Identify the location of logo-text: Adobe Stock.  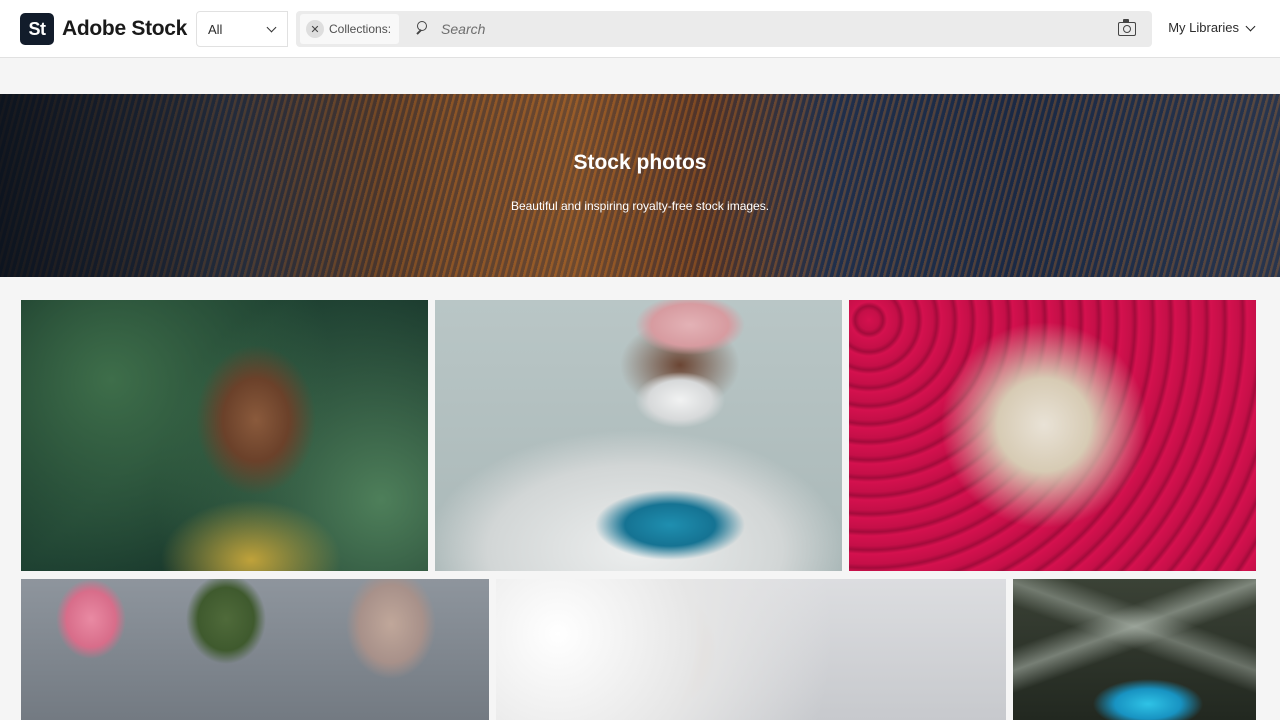
(125, 28).